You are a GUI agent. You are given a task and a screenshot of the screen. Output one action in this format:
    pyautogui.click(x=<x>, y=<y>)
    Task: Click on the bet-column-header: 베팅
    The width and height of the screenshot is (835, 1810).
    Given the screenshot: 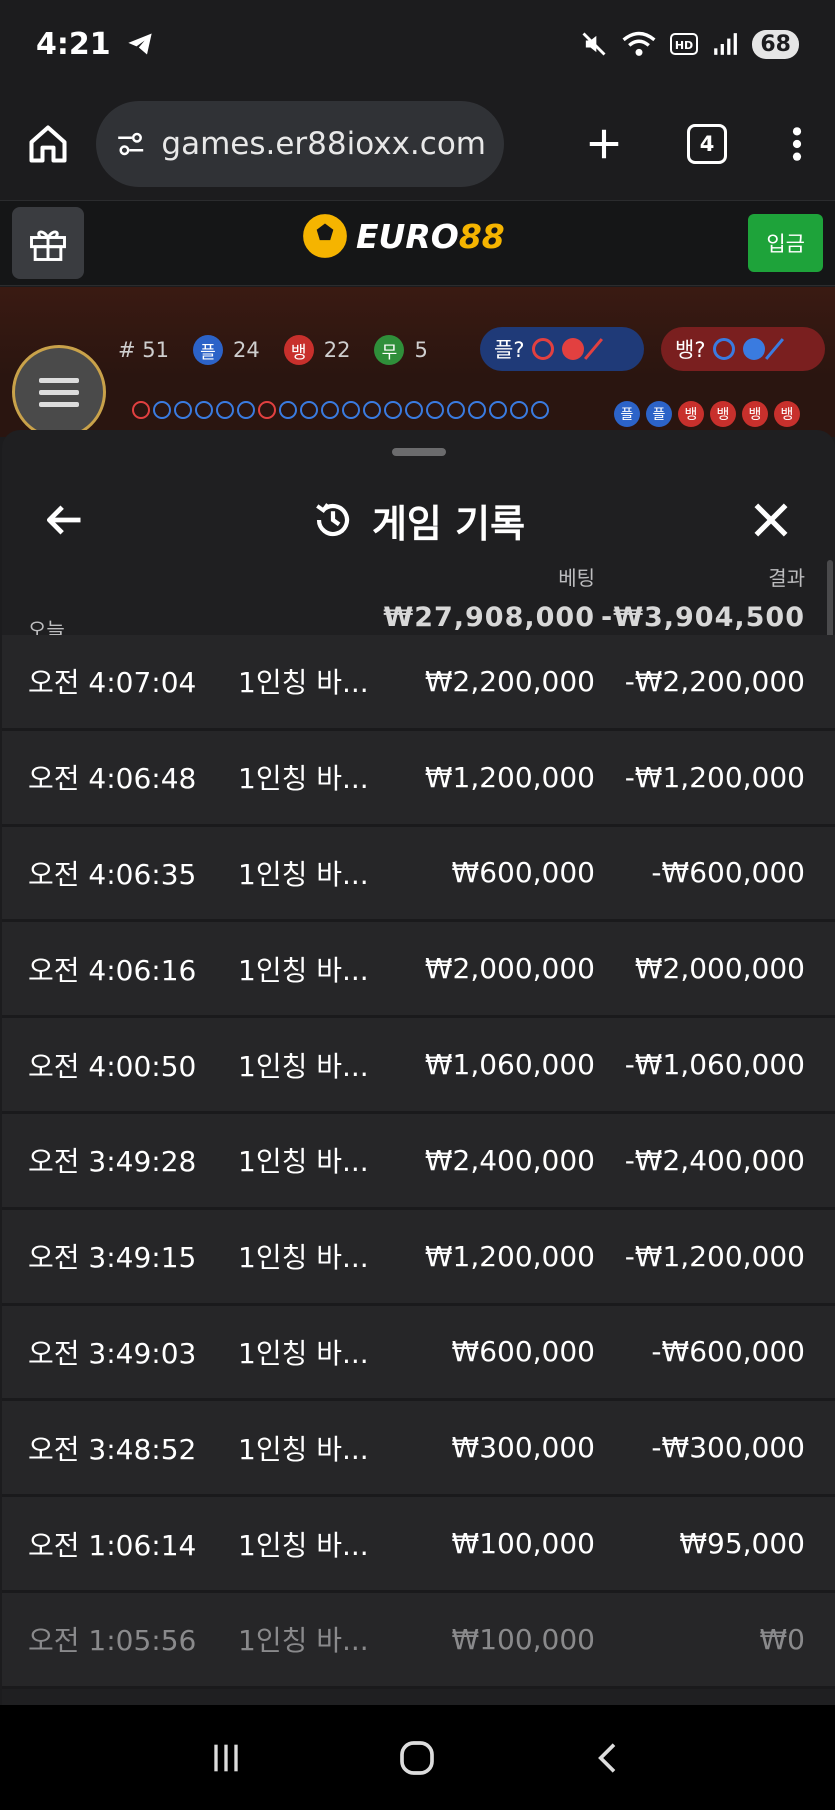 What is the action you would take?
    pyautogui.click(x=576, y=578)
    